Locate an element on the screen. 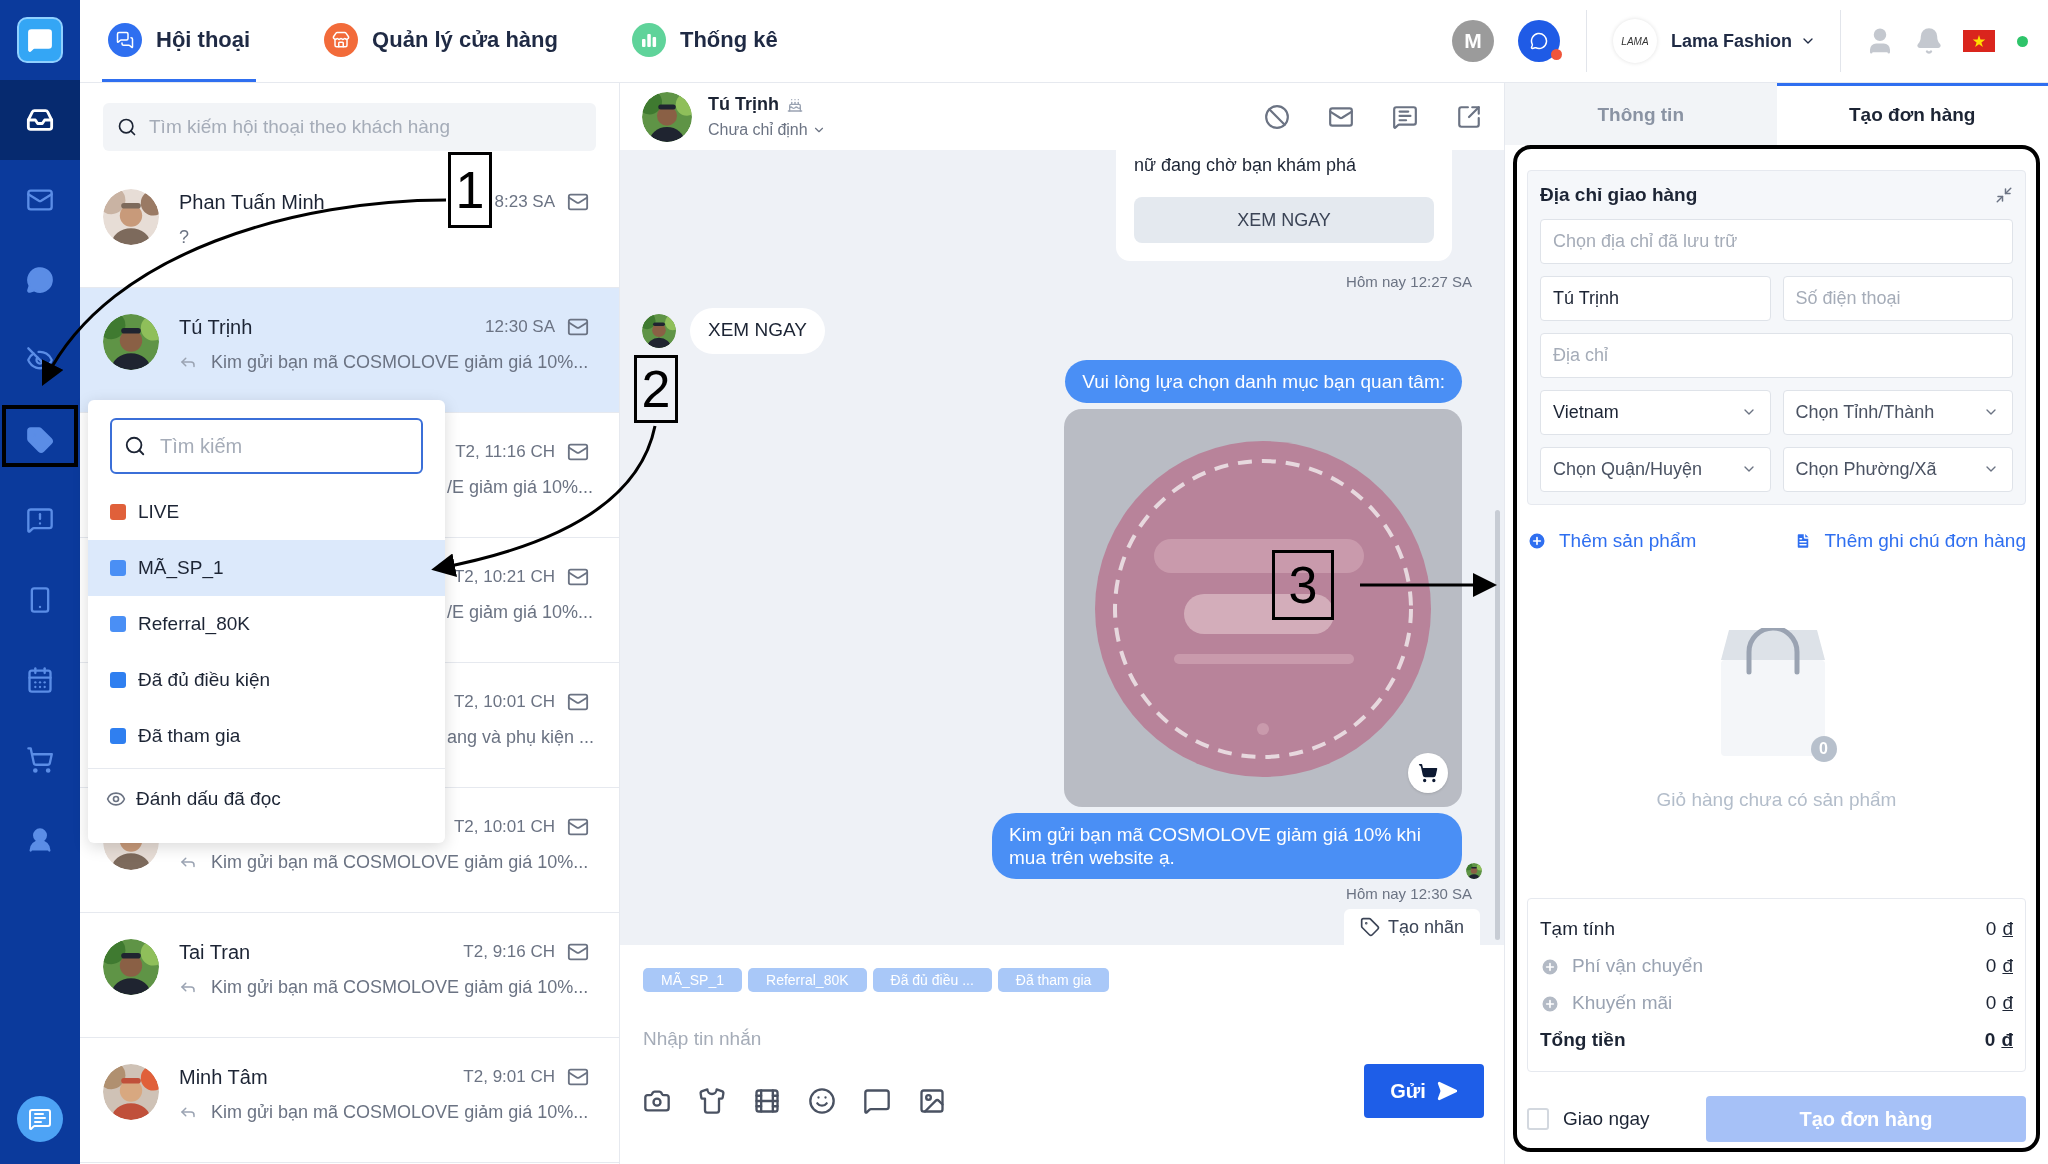  summary-label: Tổng tiền is located at coordinates (1583, 1040).